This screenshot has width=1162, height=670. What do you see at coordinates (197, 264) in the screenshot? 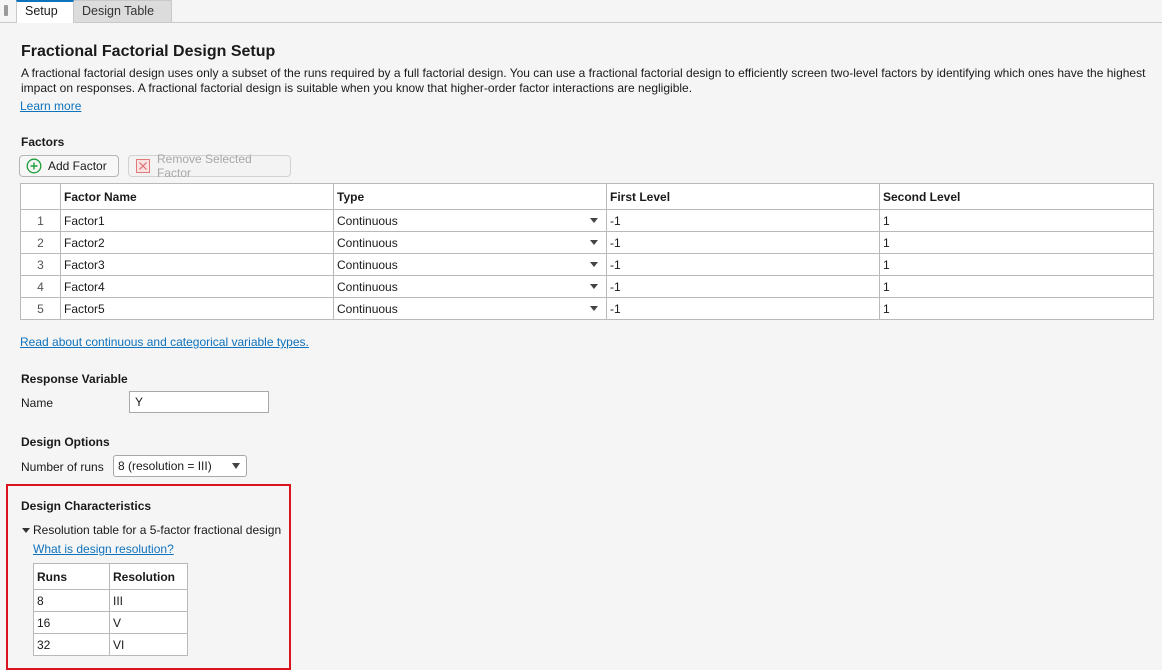
I see `factor-name-cell: Factor3` at bounding box center [197, 264].